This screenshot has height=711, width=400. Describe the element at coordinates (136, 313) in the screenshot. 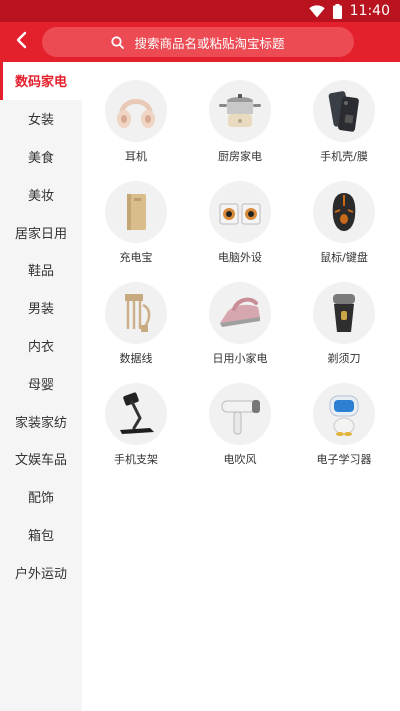

I see `cable-icon` at that location.